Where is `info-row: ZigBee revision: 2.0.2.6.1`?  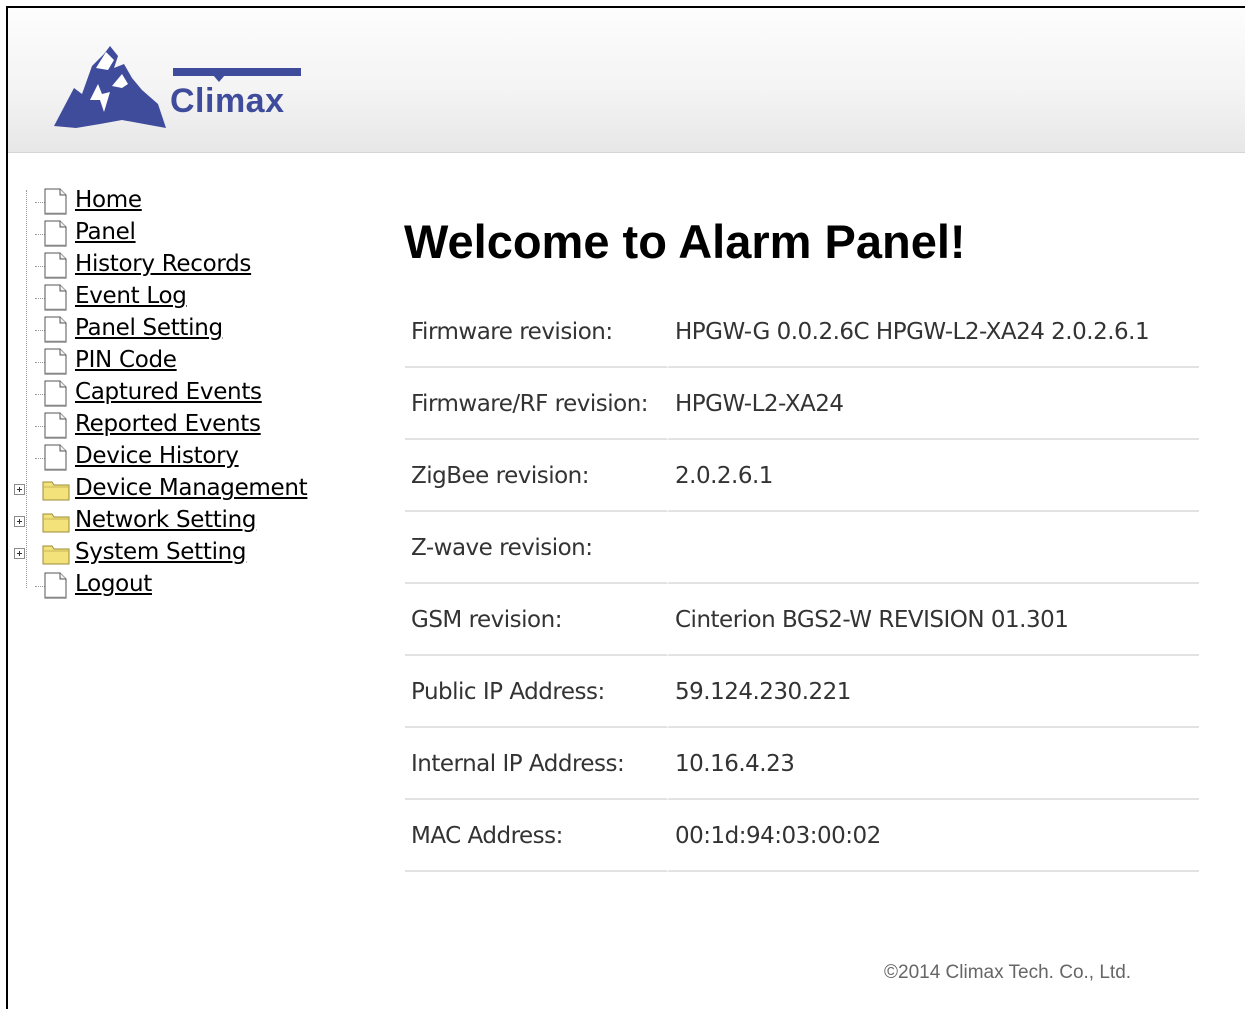 info-row: ZigBee revision: 2.0.2.6.1 is located at coordinates (802, 476).